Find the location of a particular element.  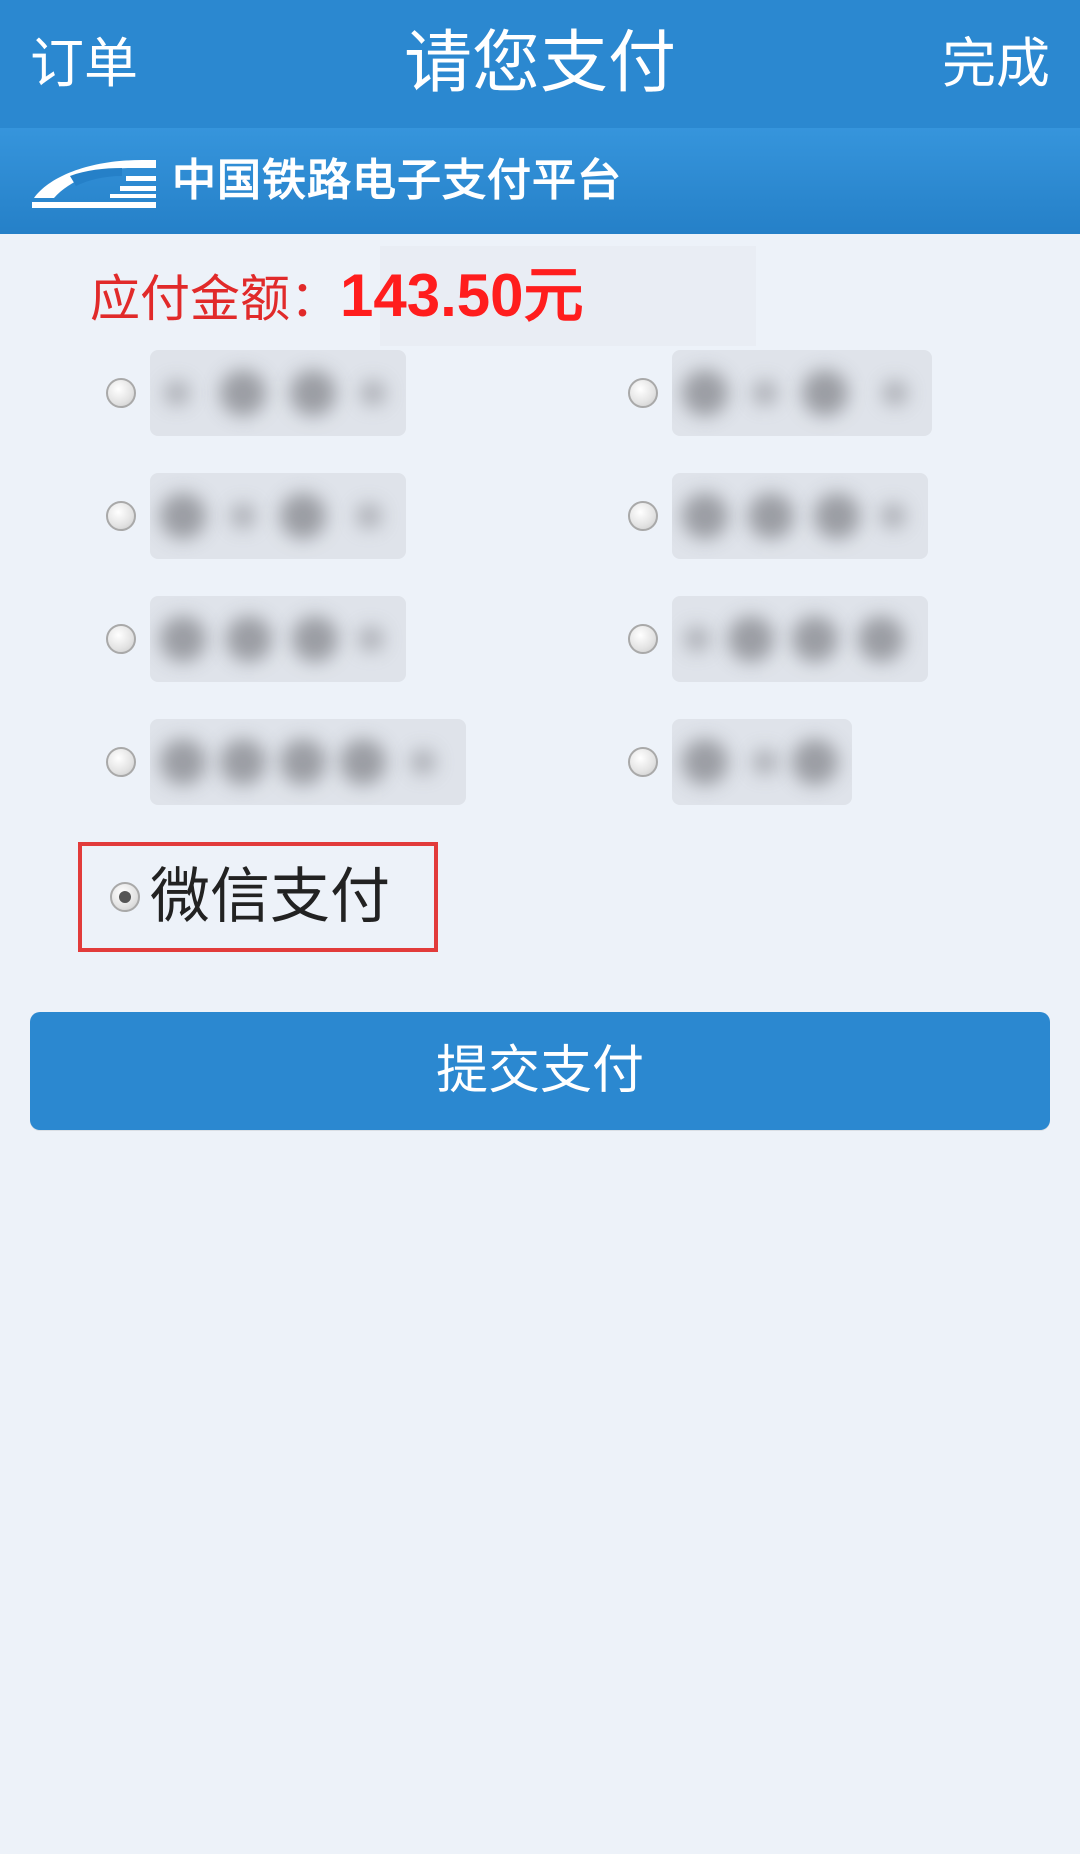

amount-row: 应付金额： 143.50元 is located at coordinates (337, 296).